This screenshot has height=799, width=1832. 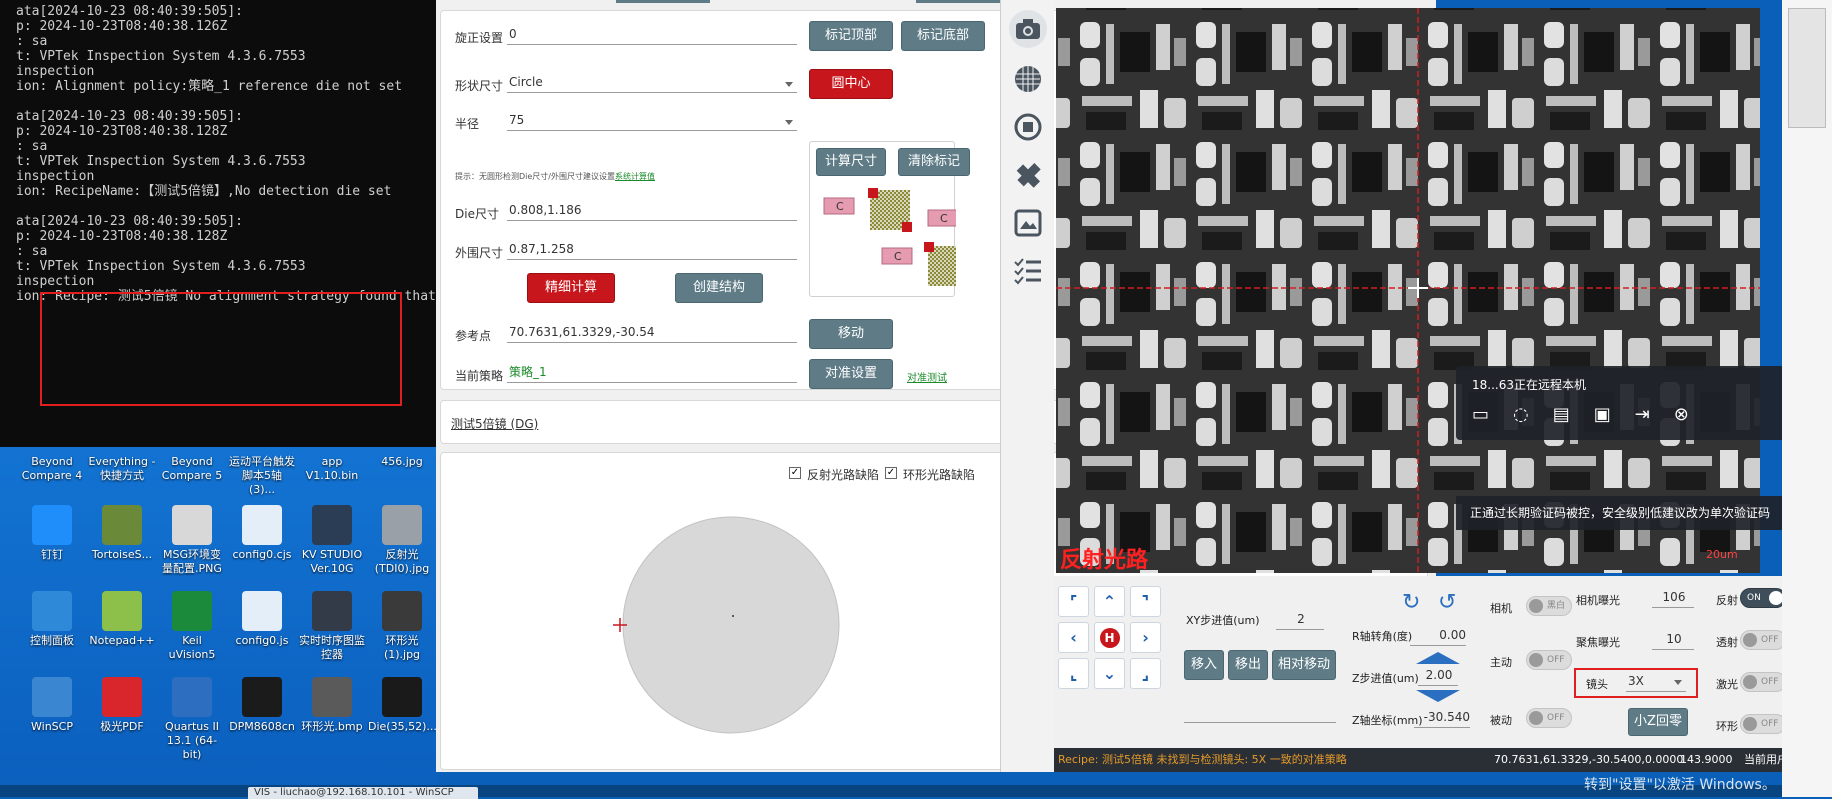 I want to click on z-step-field: 2.00, so click(x=1438, y=676).